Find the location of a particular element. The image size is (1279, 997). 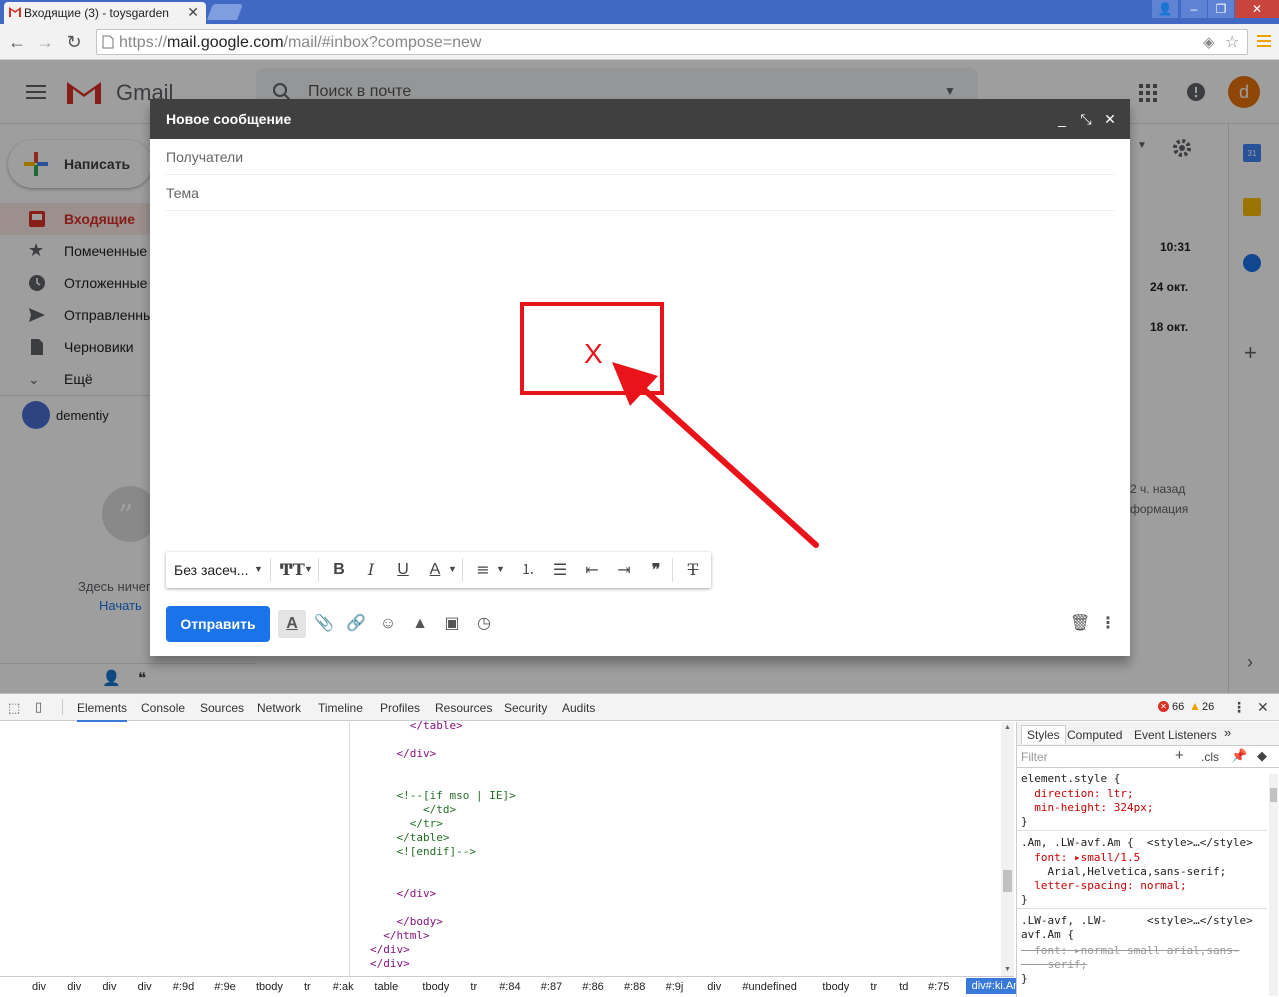

google-drive-icon: ▲ is located at coordinates (420, 624).